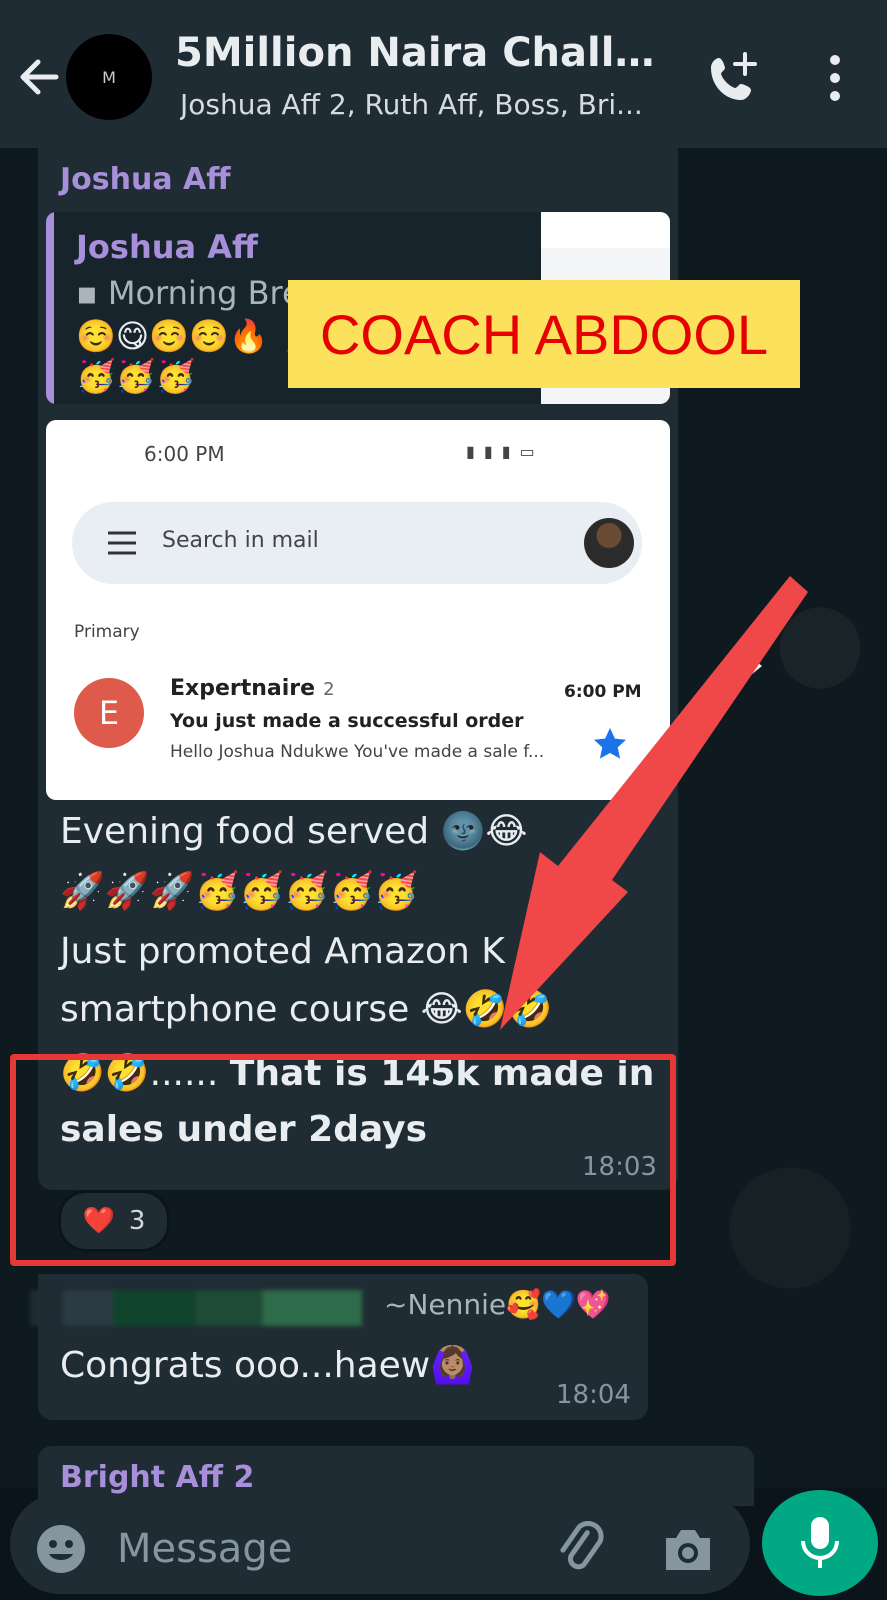  I want to click on ss-sender-name: Expertnaire, so click(243, 688).